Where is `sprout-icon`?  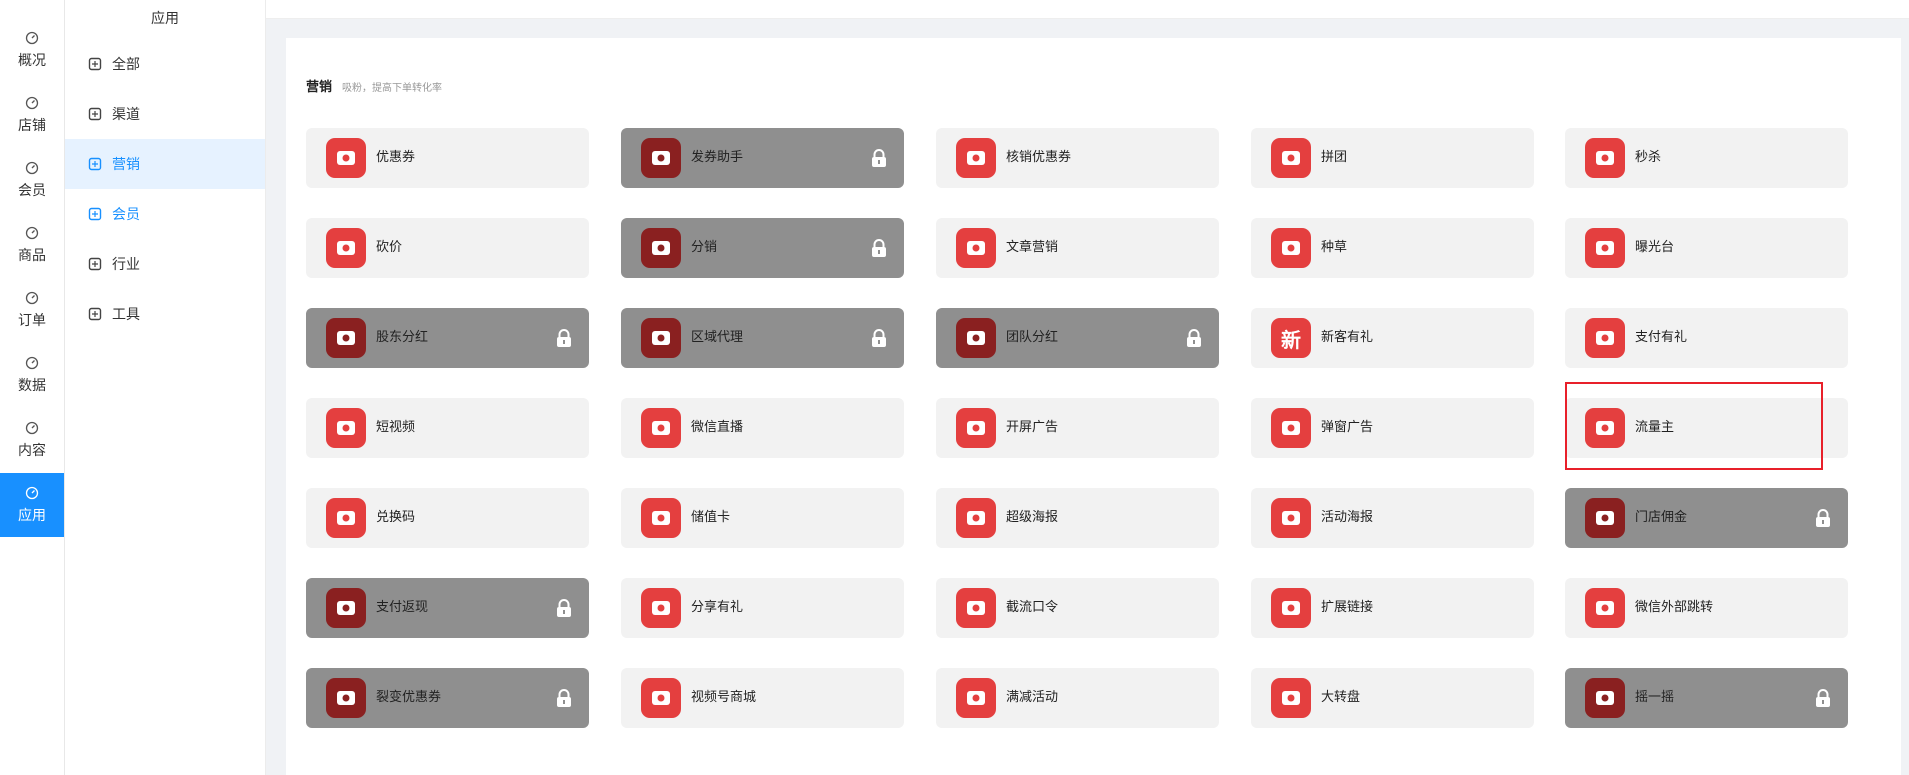
sprout-icon is located at coordinates (1291, 248).